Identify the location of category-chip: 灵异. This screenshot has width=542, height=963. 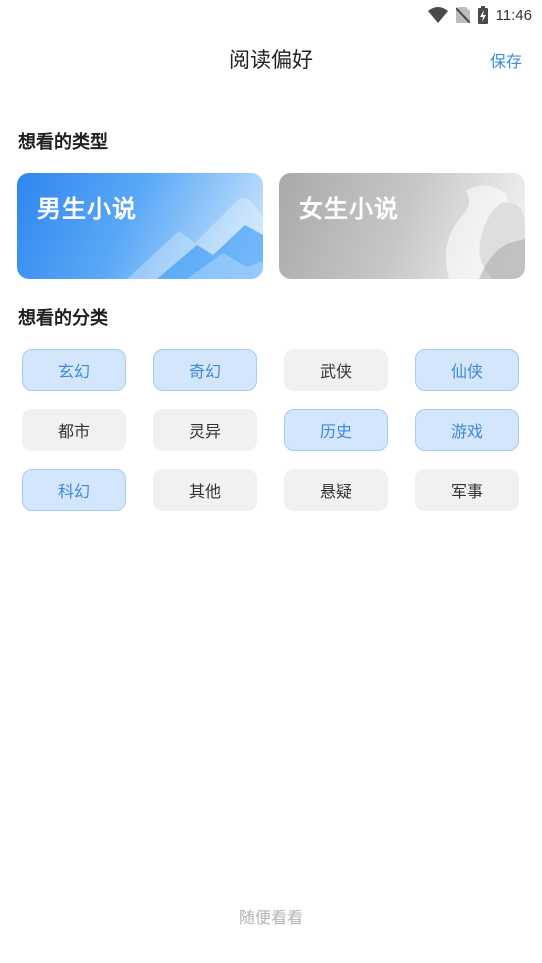
(205, 430).